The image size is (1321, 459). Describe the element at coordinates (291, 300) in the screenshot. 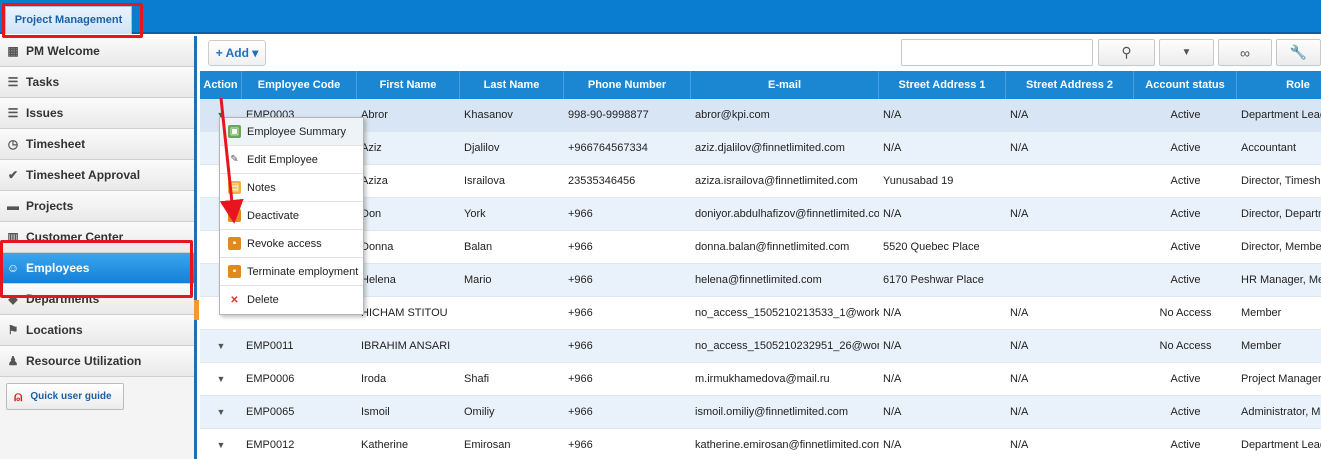

I see `menu-item-delete: ✕ Delete` at that location.